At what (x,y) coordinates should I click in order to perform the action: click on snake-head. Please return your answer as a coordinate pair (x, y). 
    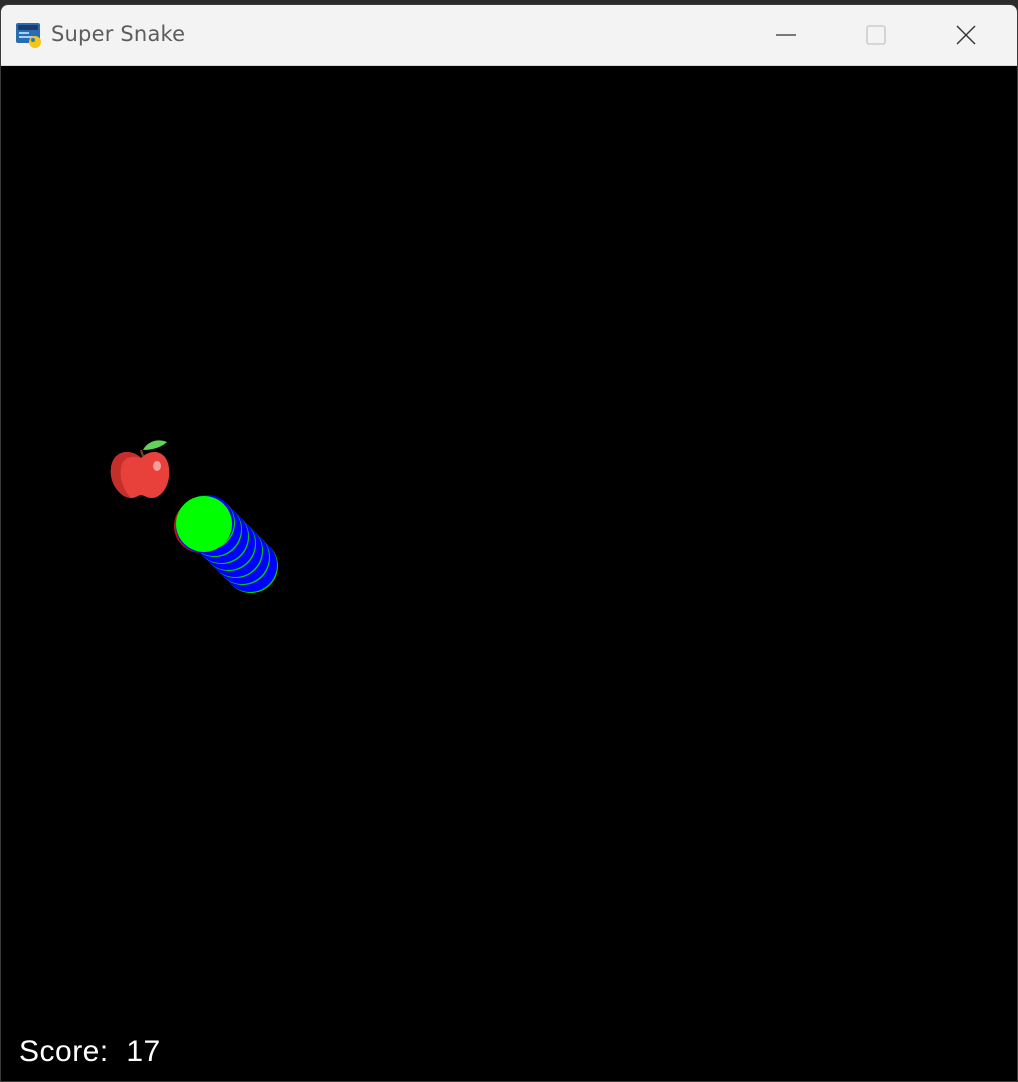
    Looking at the image, I should click on (204, 524).